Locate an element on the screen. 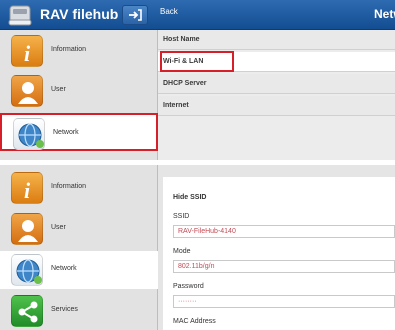 This screenshot has height=330, width=395. mac-address-label: MAC Address is located at coordinates (194, 321).